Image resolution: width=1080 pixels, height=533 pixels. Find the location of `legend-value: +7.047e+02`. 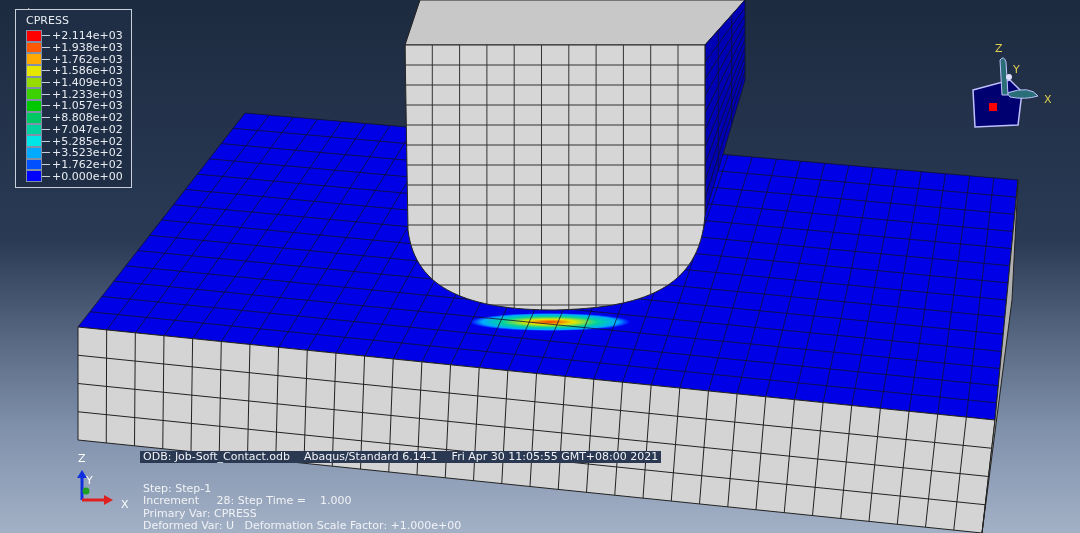

legend-value: +7.047e+02 is located at coordinates (87, 129).